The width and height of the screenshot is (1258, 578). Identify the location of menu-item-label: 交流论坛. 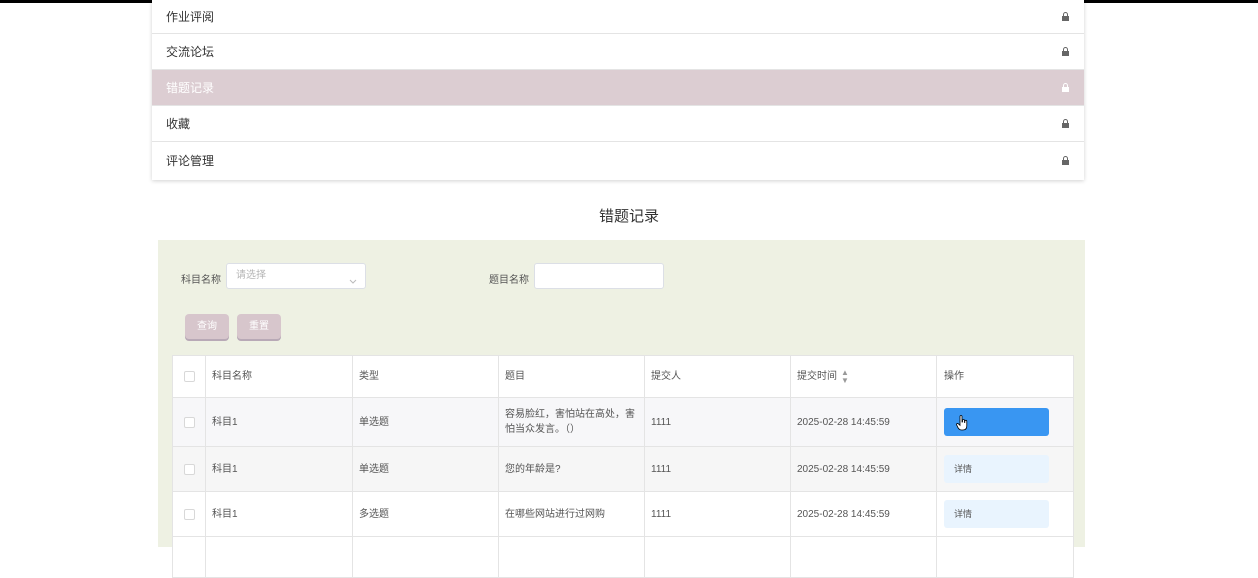
(190, 52).